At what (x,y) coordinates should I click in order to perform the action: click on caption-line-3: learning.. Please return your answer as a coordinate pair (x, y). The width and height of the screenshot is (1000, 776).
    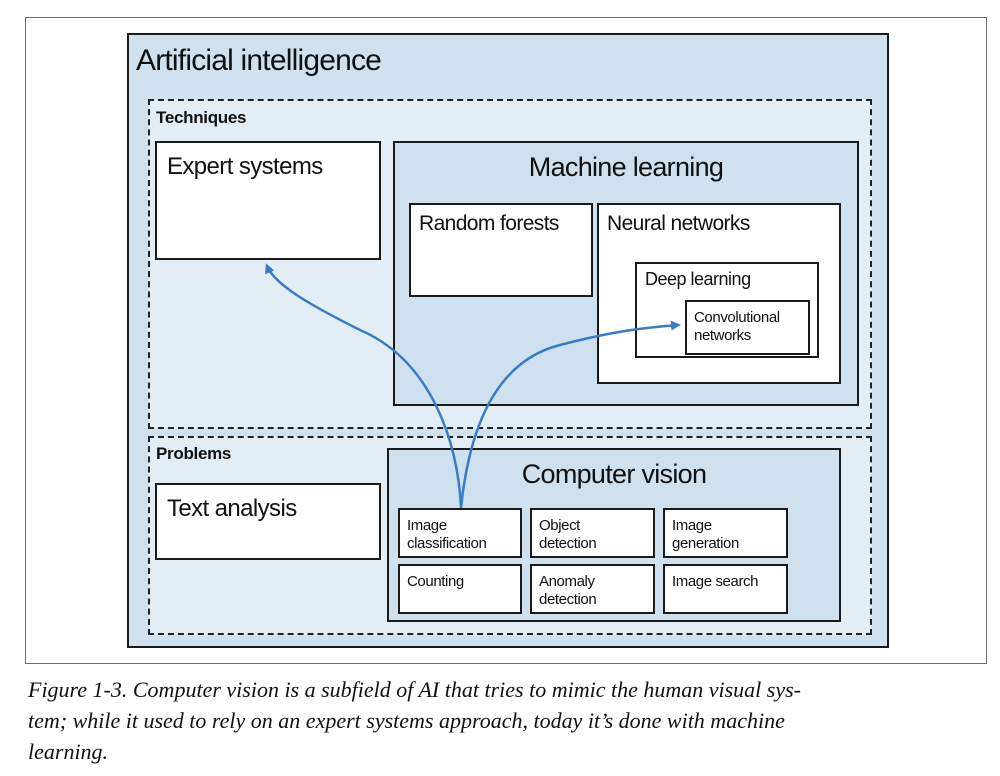
    Looking at the image, I should click on (68, 751).